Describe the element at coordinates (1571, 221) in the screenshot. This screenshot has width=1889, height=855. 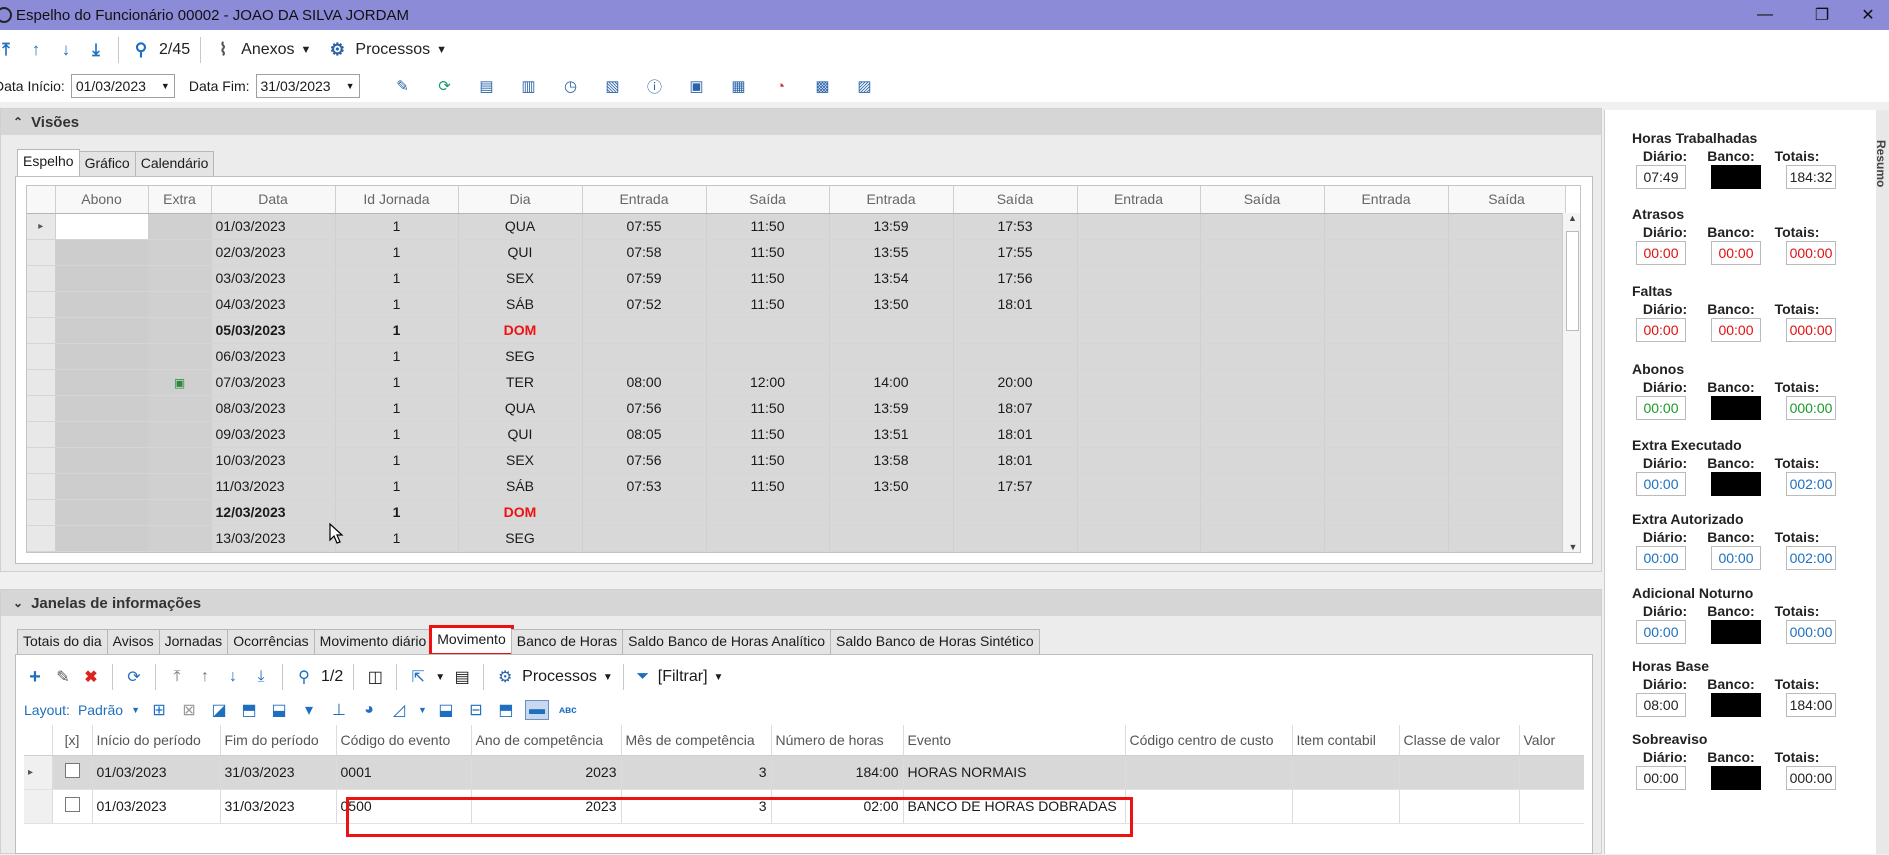
I see `scroll-up-icon: ▲` at that location.